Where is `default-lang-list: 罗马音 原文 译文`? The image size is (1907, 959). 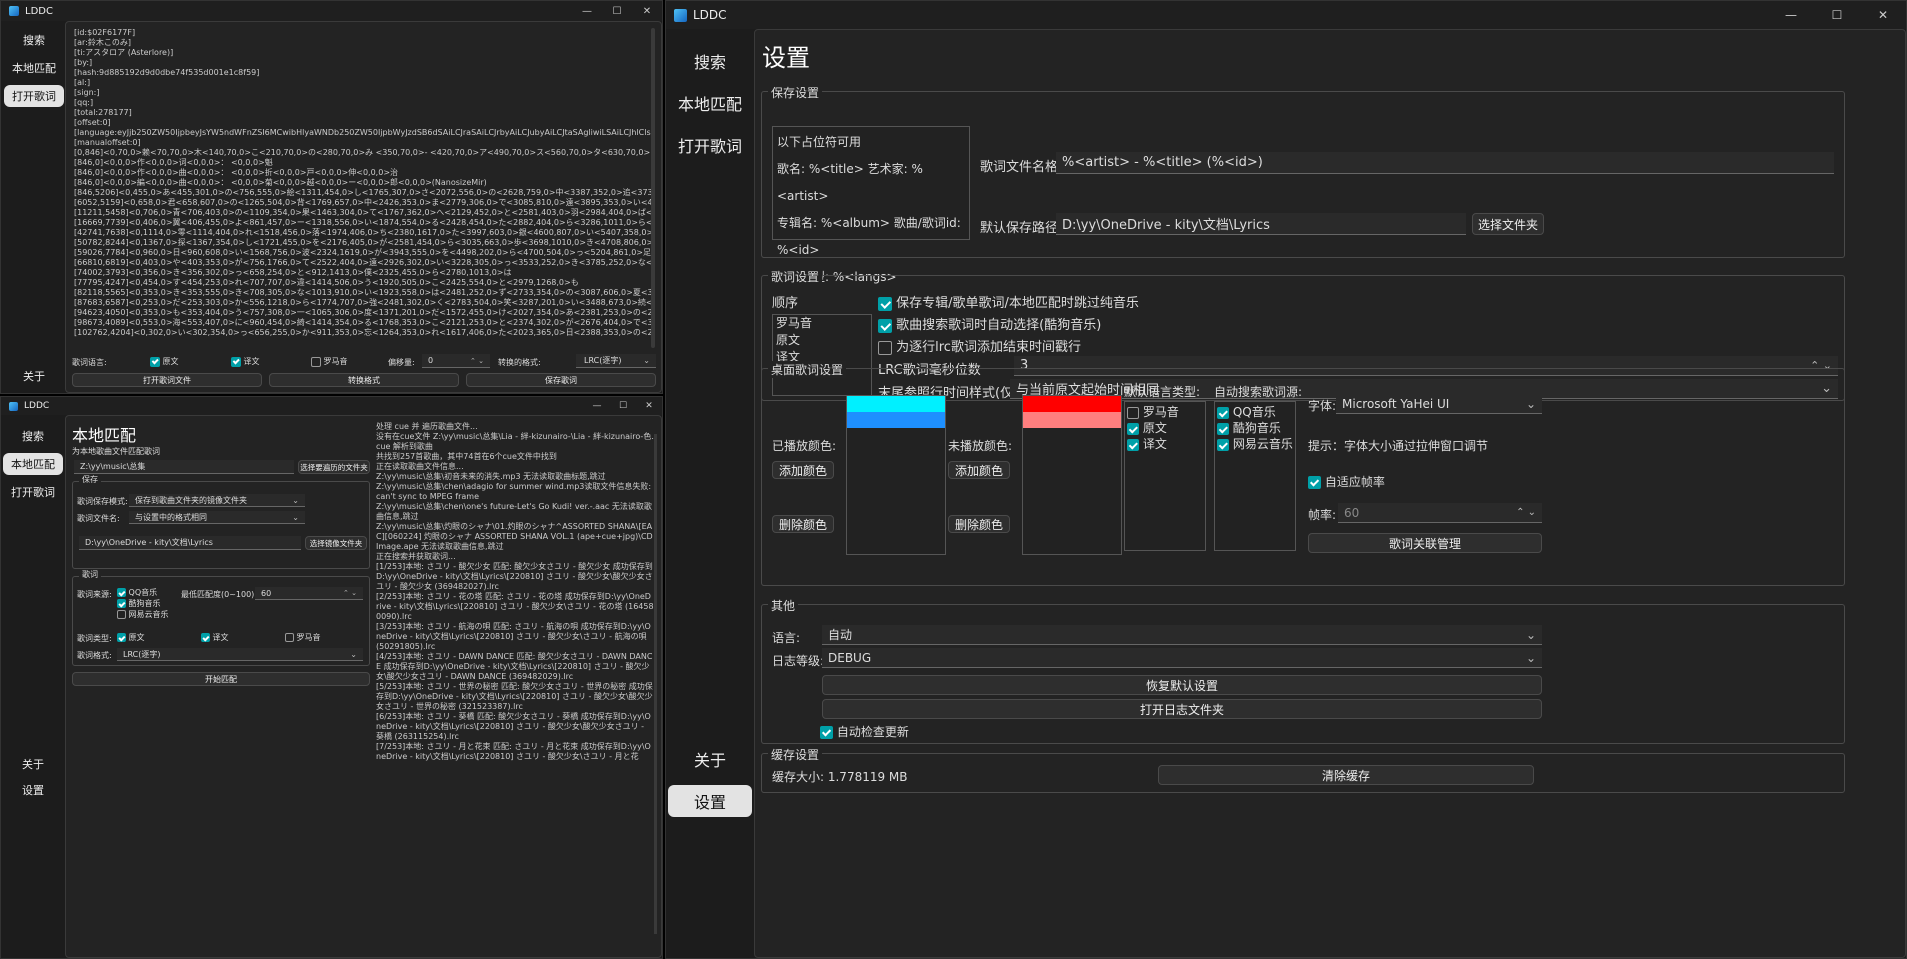
default-lang-list: 罗马音 原文 译文 is located at coordinates (1165, 476).